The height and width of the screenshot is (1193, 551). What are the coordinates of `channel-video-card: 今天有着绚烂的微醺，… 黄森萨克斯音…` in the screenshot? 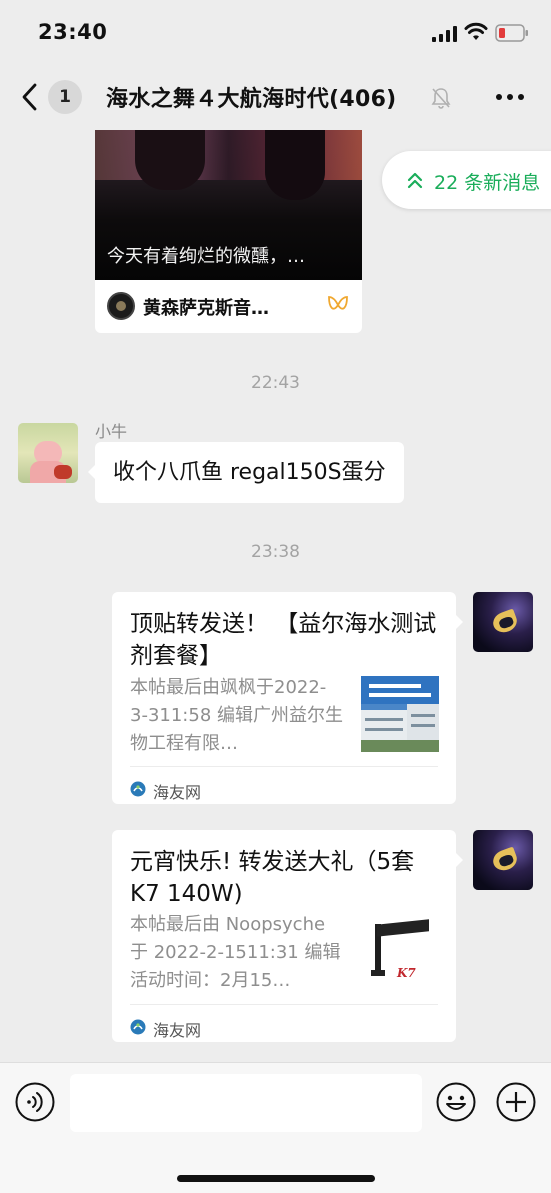 It's located at (228, 231).